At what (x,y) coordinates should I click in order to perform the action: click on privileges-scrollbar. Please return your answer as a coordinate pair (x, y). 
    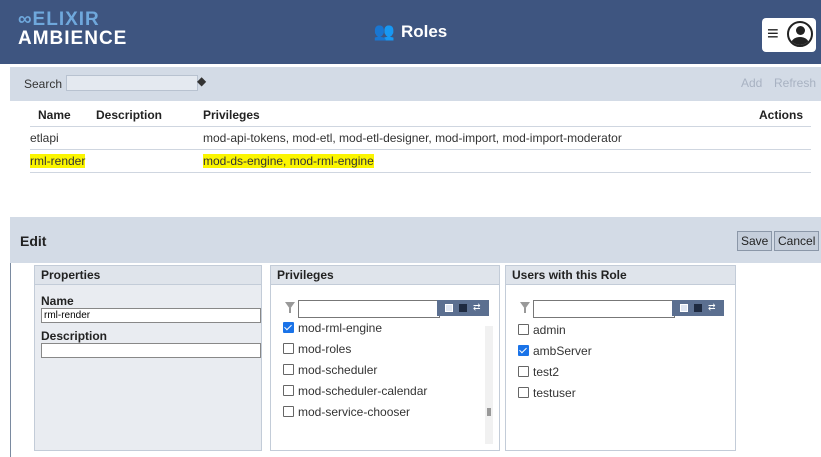
    Looking at the image, I should click on (489, 385).